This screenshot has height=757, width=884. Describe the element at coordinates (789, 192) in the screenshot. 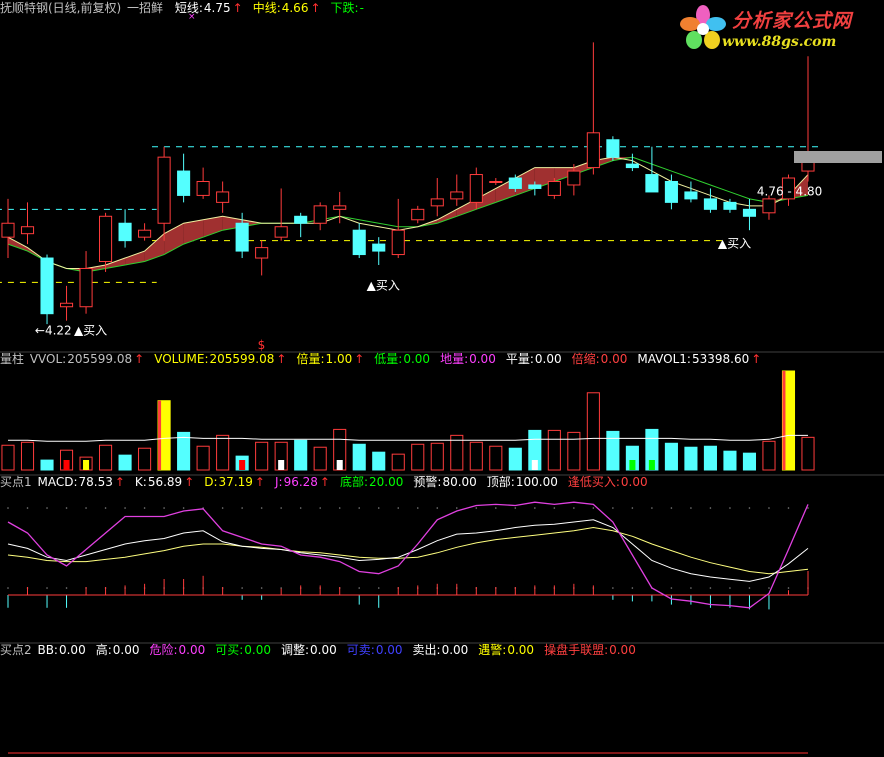

I see `buy-annotation: 4.76 - 4.80` at that location.